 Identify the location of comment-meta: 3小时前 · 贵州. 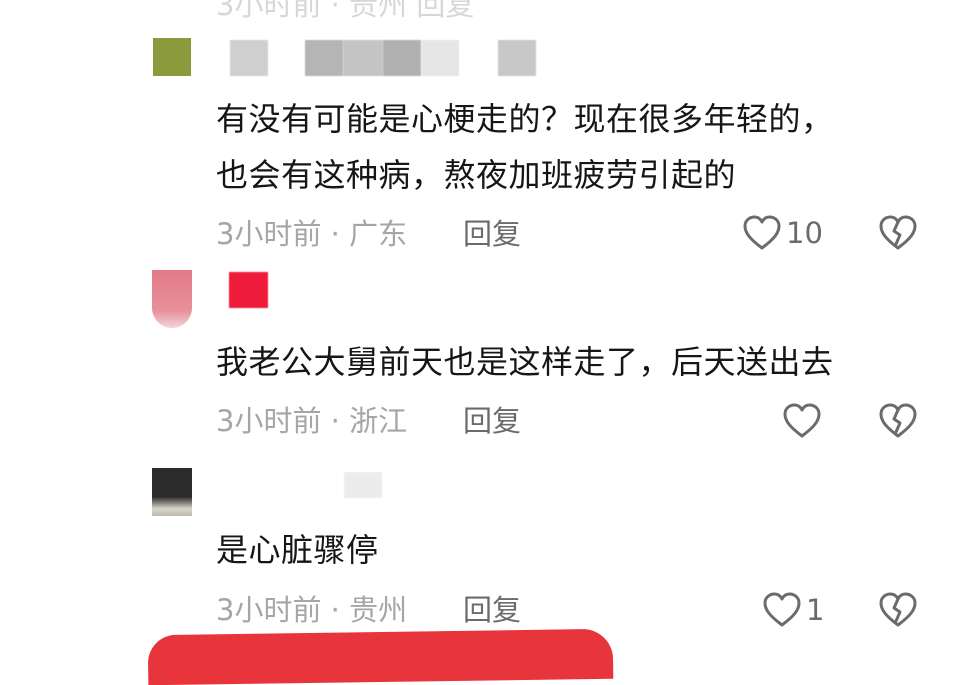
(311, 610).